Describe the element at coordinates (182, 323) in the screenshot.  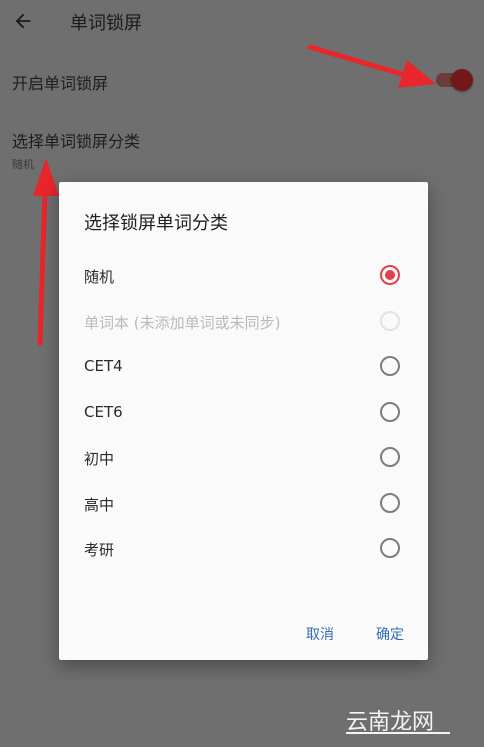
I see `option-label: 单词本 (未添加单词或未同步)` at that location.